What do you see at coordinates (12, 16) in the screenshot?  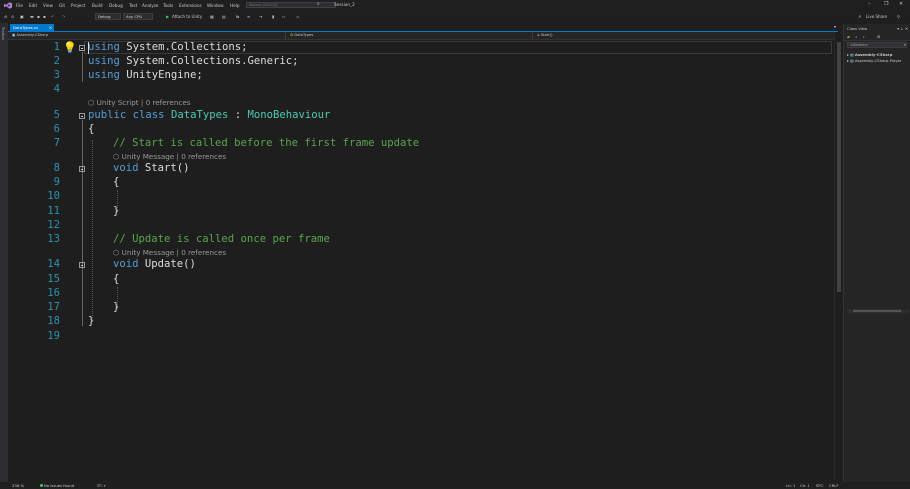 I see `forward-icon: ⊙` at bounding box center [12, 16].